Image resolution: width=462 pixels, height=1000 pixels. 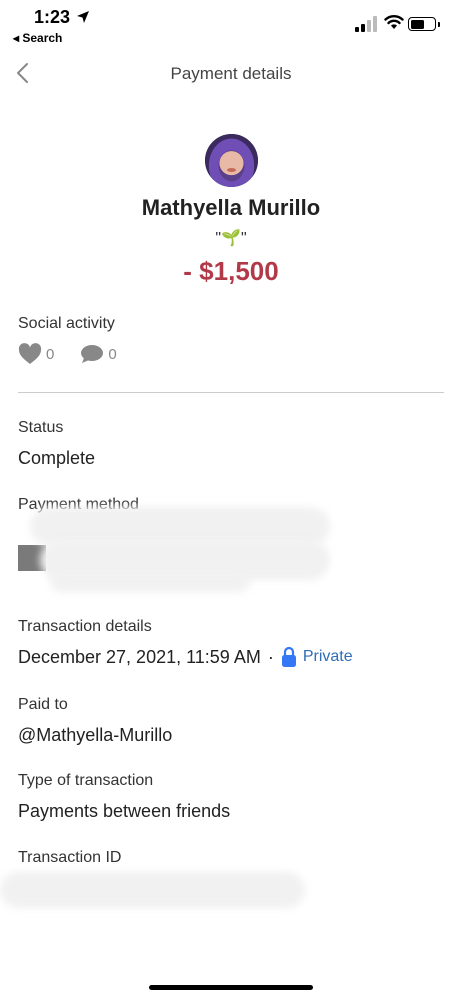 I want to click on social-activity-label: Social activity, so click(x=66, y=323).